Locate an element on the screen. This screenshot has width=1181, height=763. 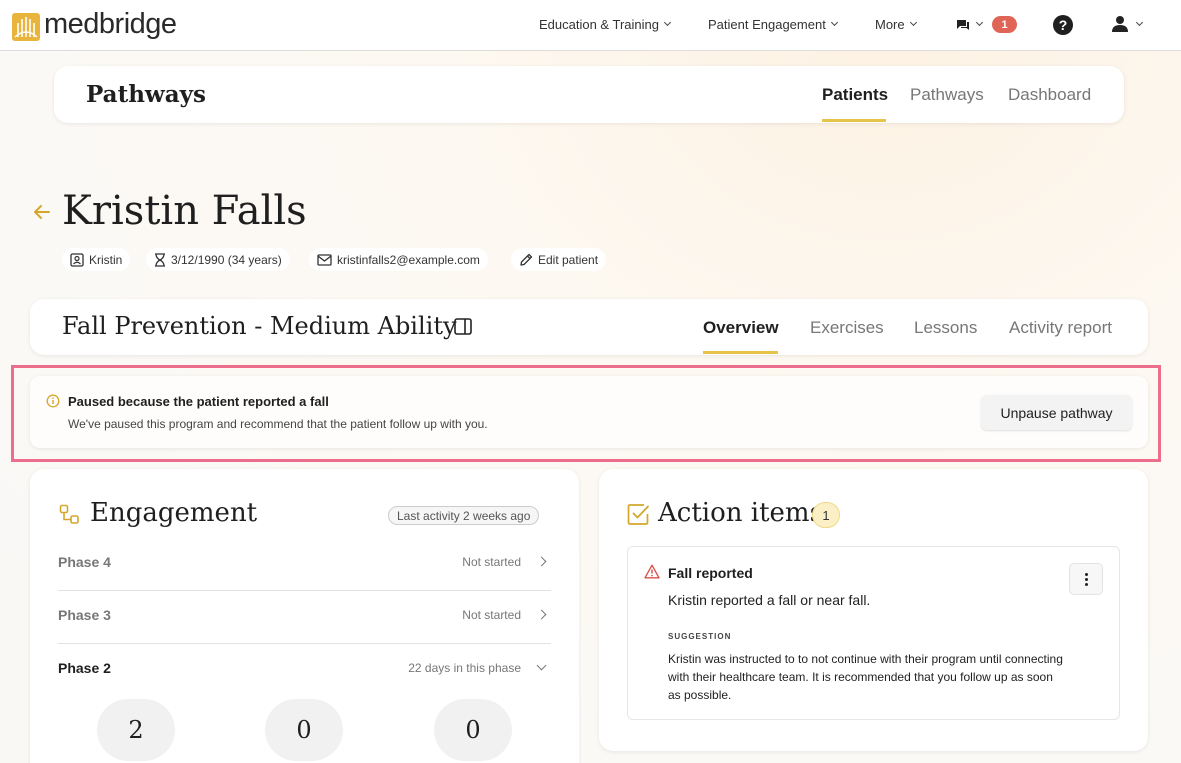
phase-stat-1: 2 is located at coordinates (136, 730).